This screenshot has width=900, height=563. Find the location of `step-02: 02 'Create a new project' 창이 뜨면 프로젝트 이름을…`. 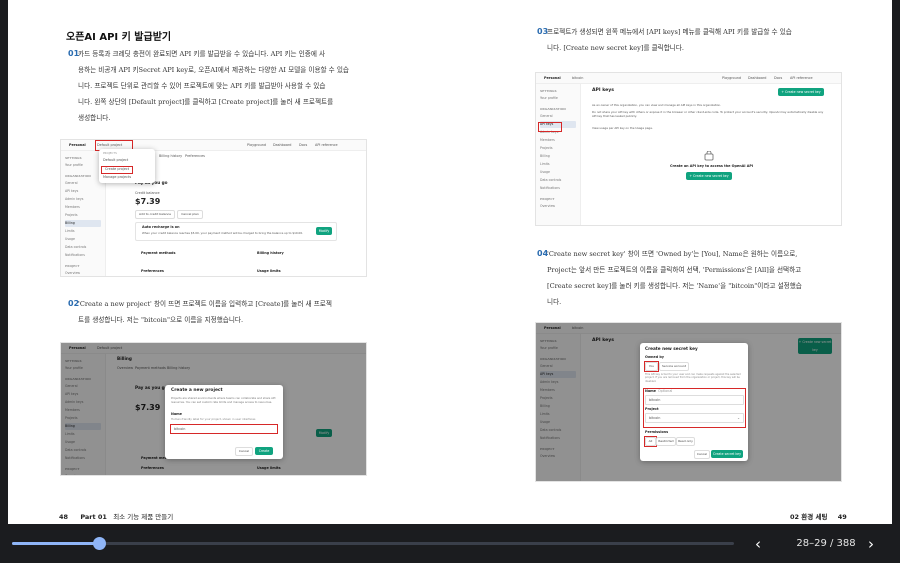

step-02: 02 'Create a new project' 창이 뜨면 프로젝트 이름을… is located at coordinates (223, 312).